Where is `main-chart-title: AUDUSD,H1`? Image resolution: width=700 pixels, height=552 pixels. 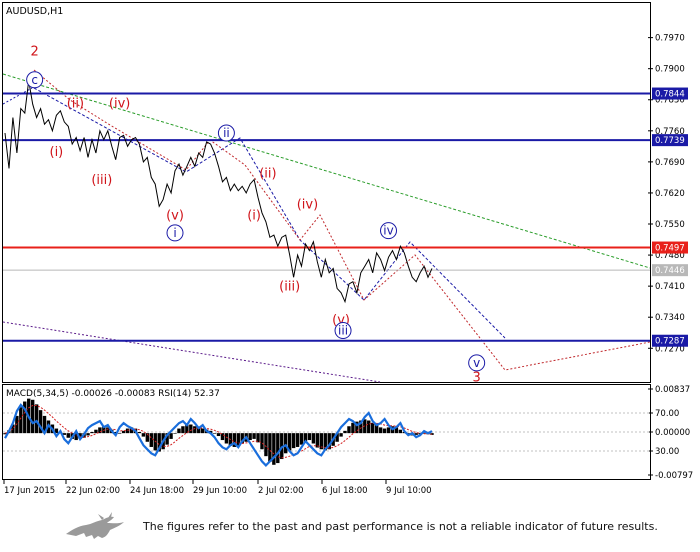 main-chart-title: AUDUSD,H1 is located at coordinates (34, 11).